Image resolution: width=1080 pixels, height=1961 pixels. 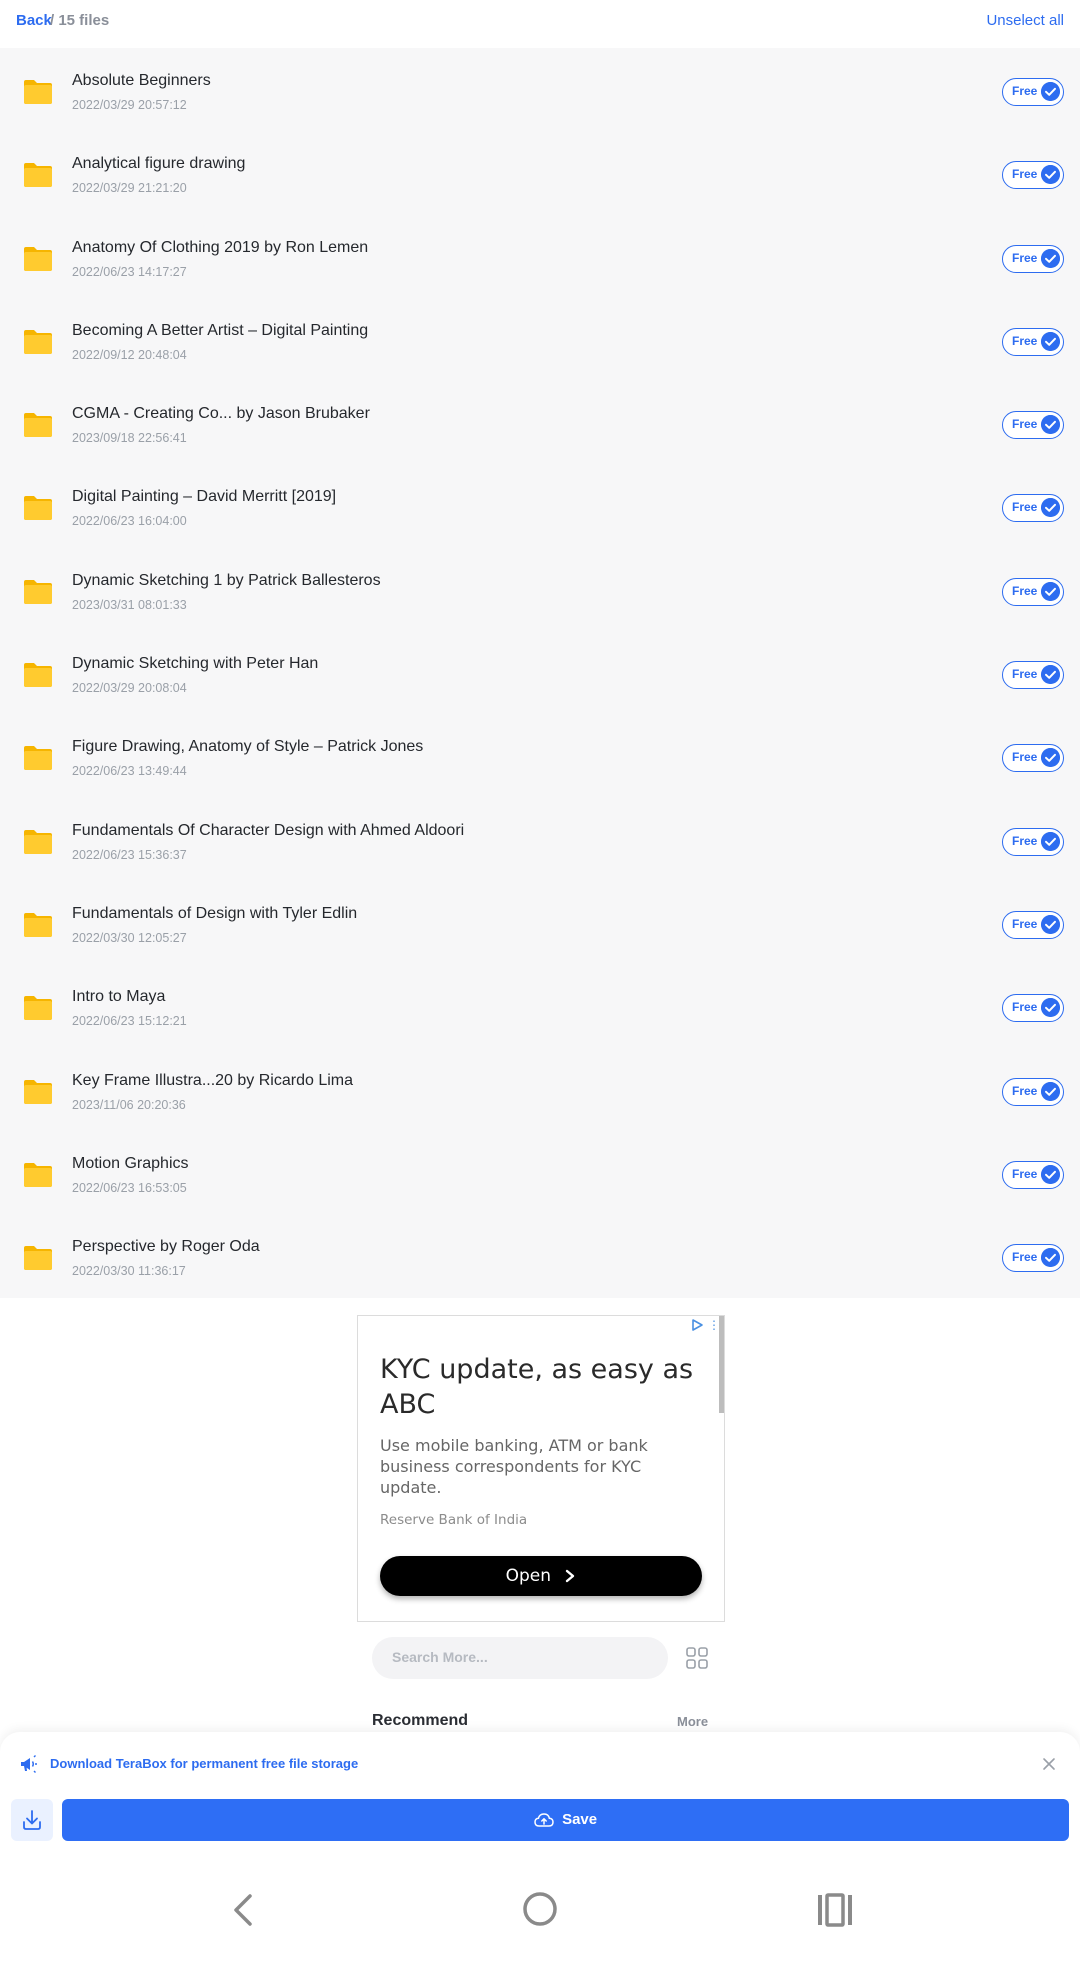 What do you see at coordinates (29, 1764) in the screenshot?
I see `megaphone-icon` at bounding box center [29, 1764].